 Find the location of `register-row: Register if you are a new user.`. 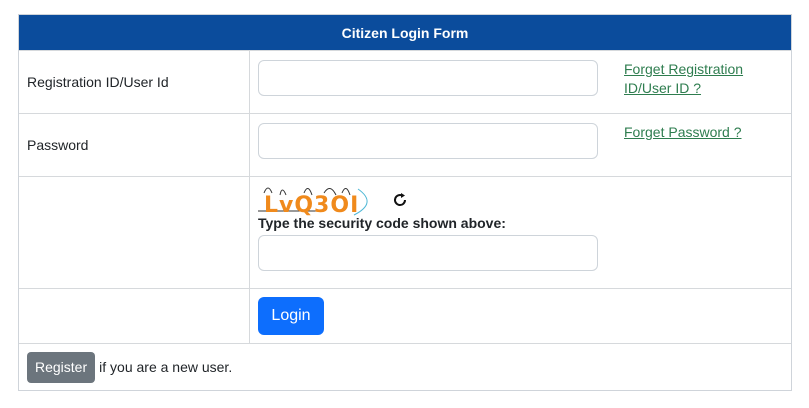

register-row: Register if you are a new user. is located at coordinates (405, 366).